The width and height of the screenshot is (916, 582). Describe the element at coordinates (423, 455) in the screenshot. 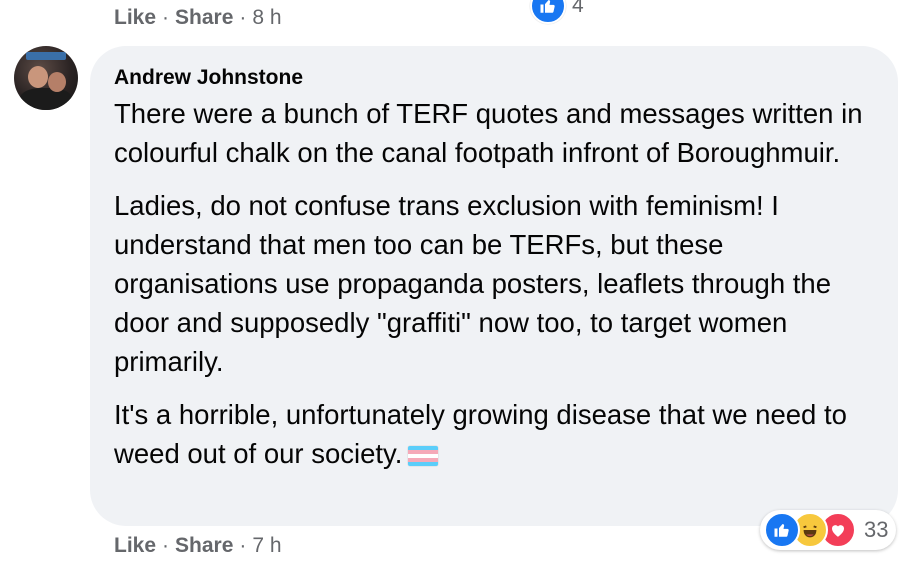

I see `transgender-flag-icon` at that location.